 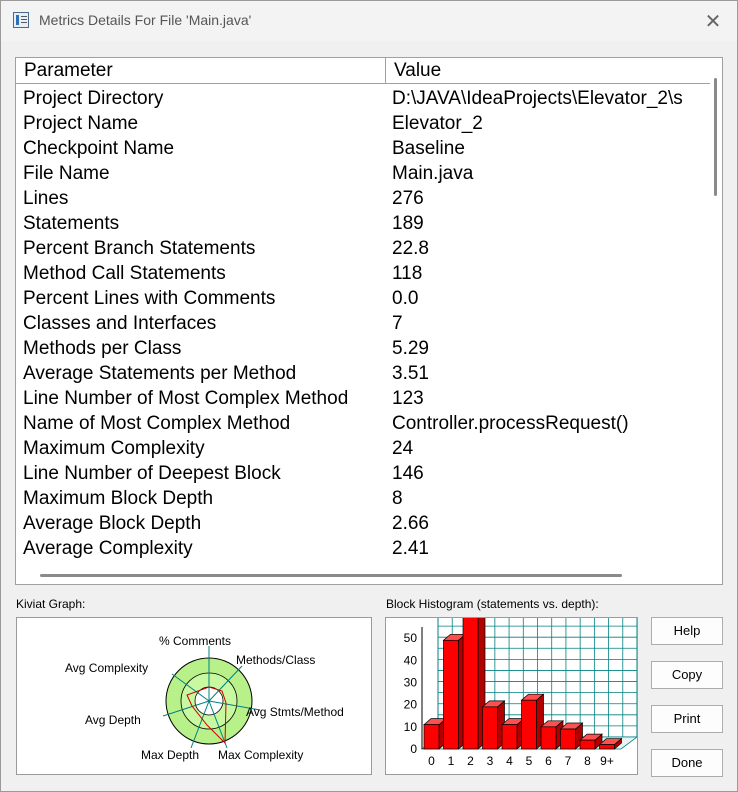 I want to click on histogram-label: Block Histogram (statements vs. depth):, so click(x=492, y=604).